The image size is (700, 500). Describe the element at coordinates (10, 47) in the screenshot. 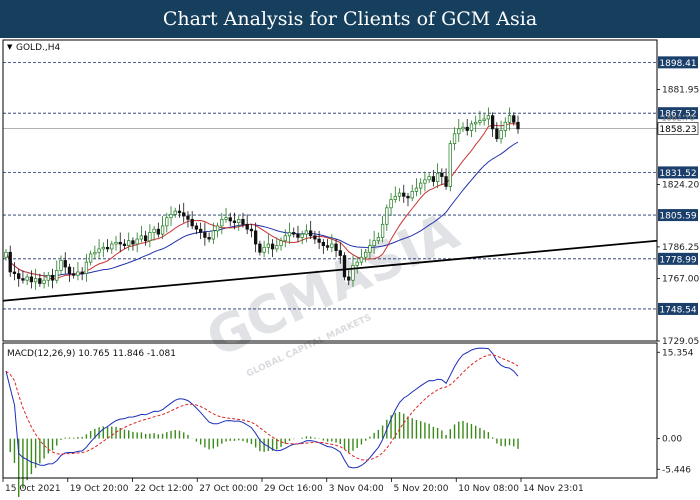

I see `chevron-down-icon: ▼` at that location.